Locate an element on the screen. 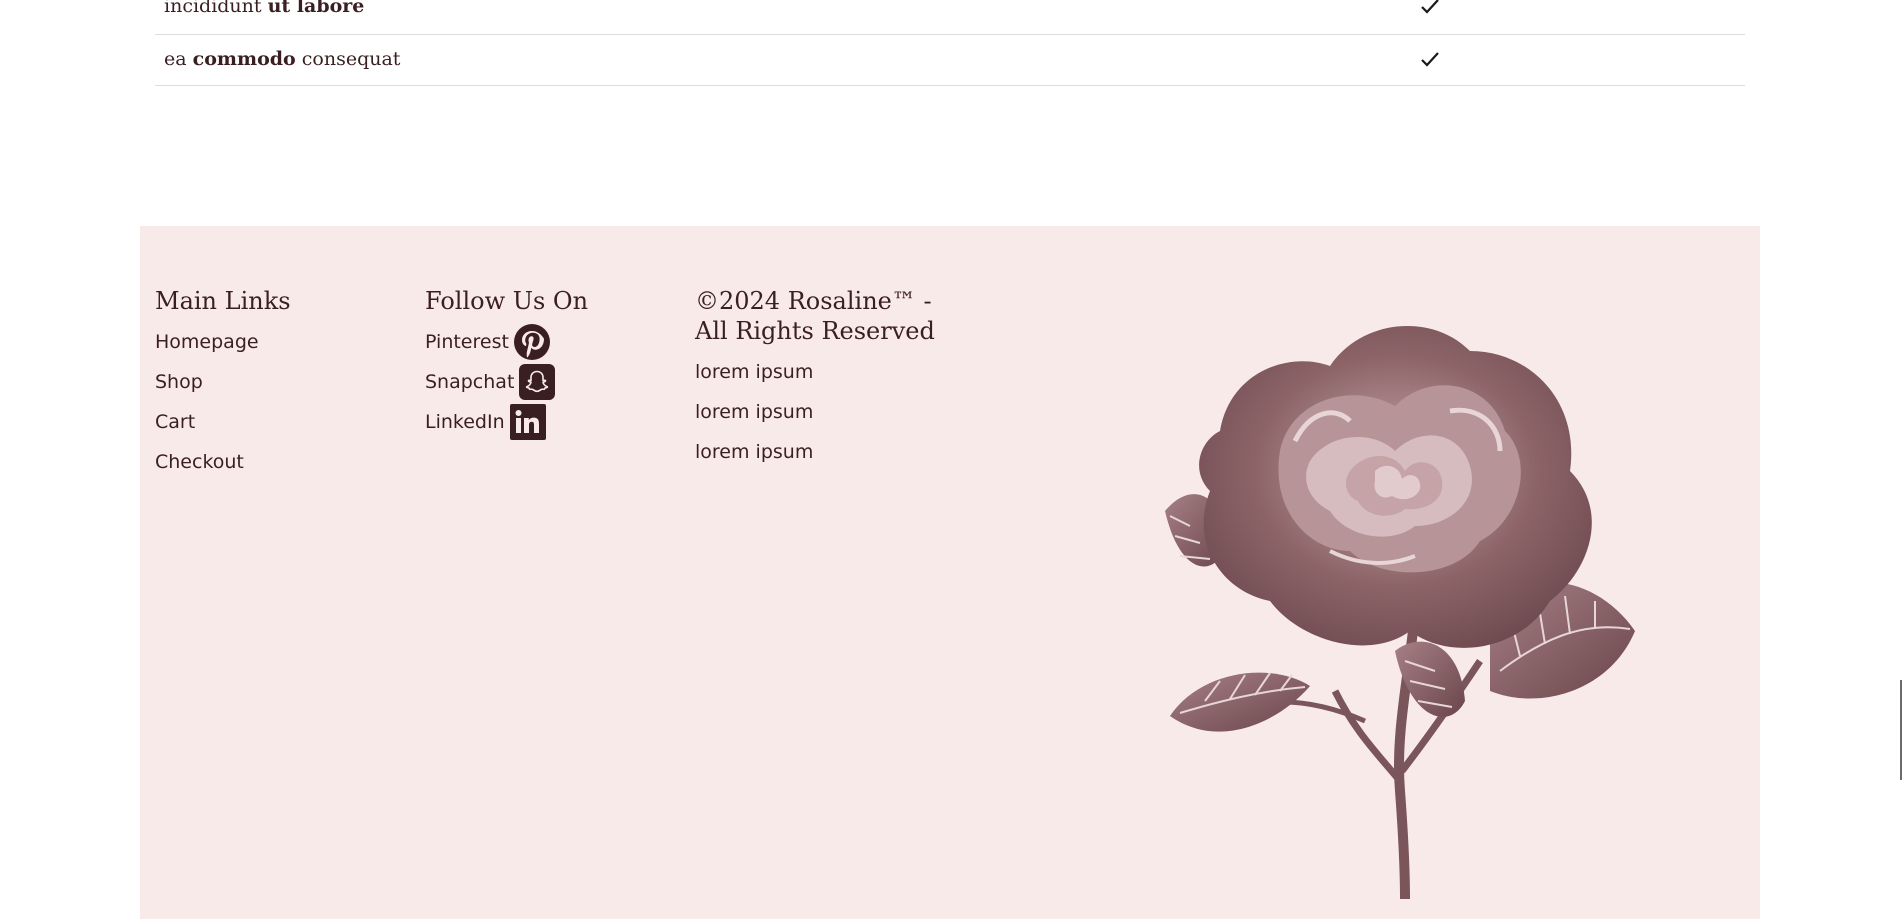 Image resolution: width=1902 pixels, height=919 pixels. social-link-linkedin: LinkedIn is located at coordinates (545, 422).